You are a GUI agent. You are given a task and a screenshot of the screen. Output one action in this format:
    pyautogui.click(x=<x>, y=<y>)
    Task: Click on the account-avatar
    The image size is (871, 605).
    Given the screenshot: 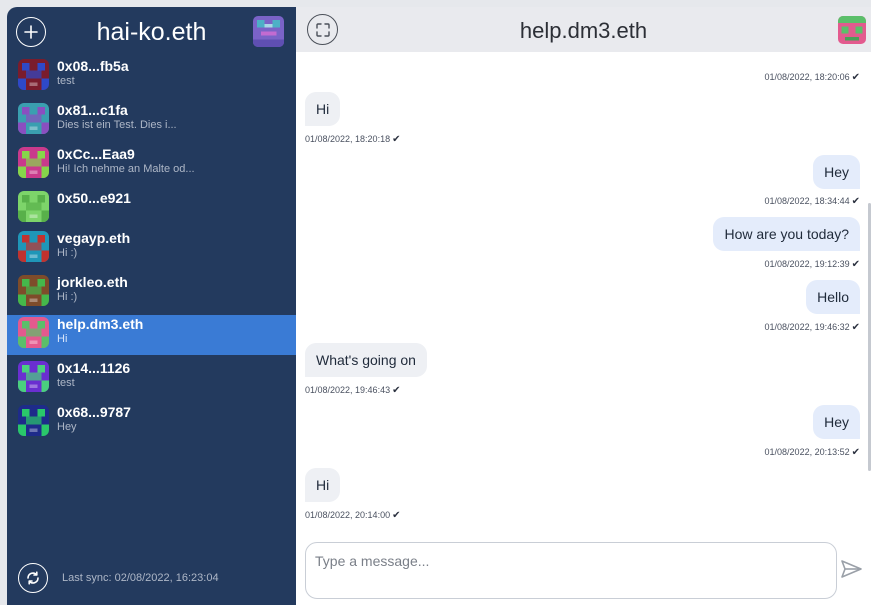 What is the action you would take?
    pyautogui.click(x=268, y=31)
    